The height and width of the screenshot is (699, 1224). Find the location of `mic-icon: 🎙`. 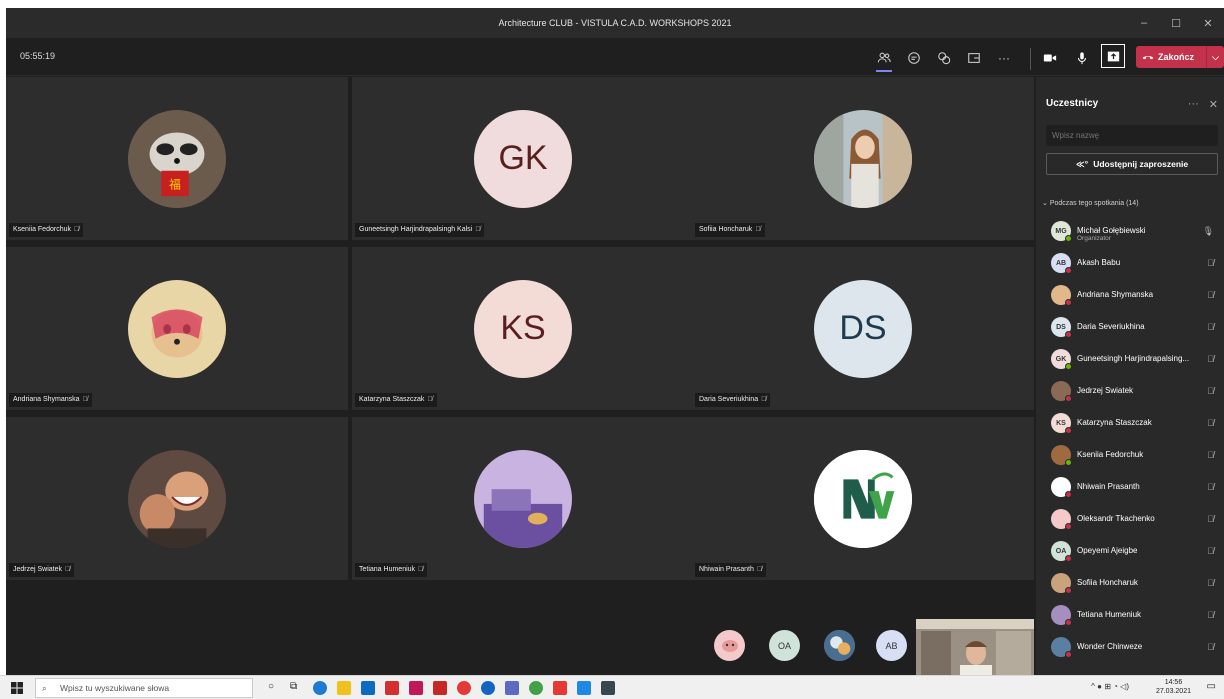

mic-icon: 🎙 is located at coordinates (1208, 231).